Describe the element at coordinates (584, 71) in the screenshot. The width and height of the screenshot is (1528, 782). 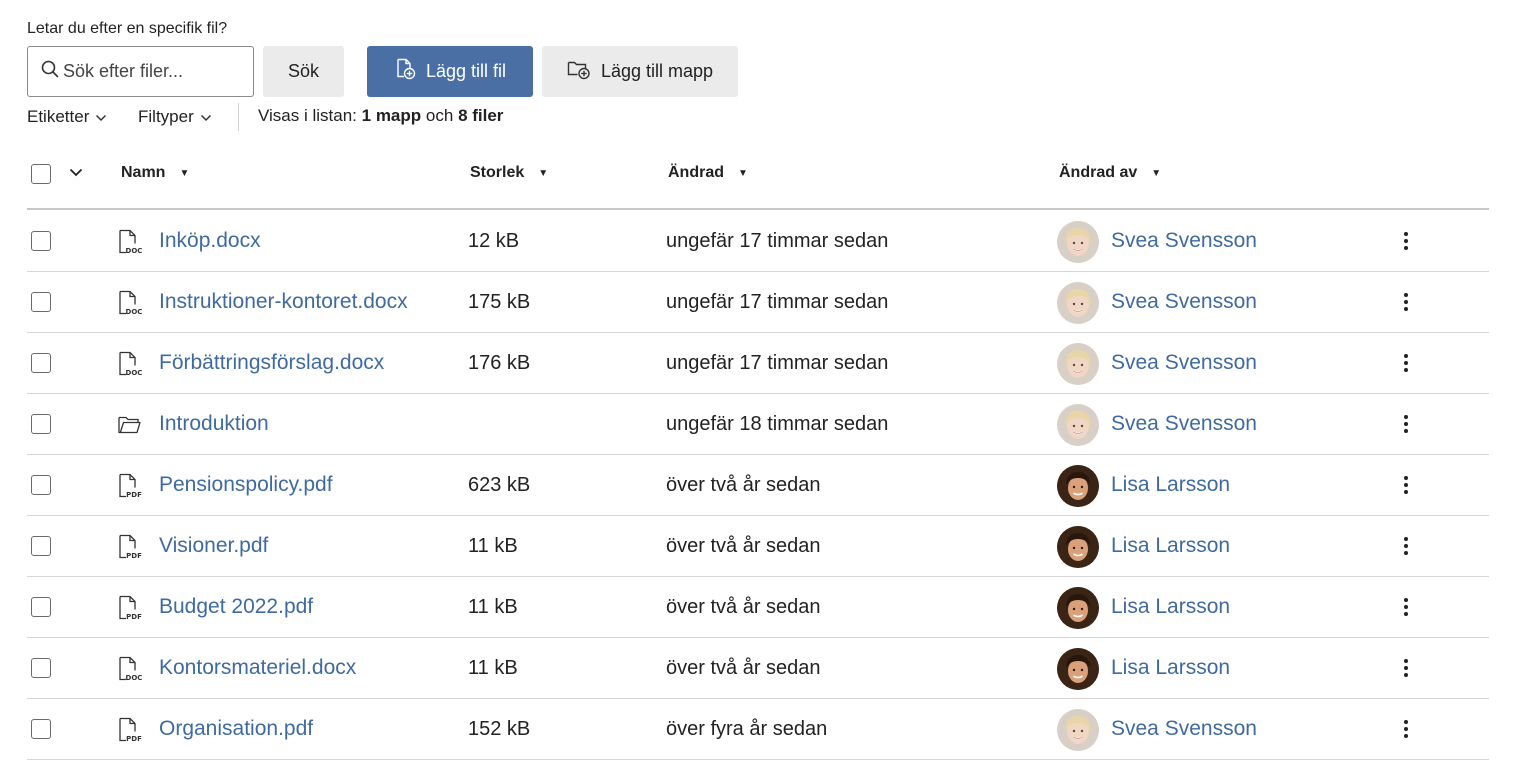
I see `folder-plus-icon` at that location.